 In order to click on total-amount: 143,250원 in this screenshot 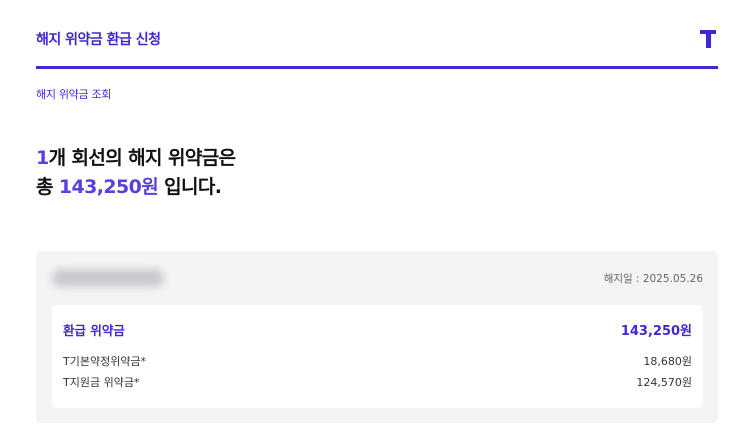, I will do `click(108, 187)`.